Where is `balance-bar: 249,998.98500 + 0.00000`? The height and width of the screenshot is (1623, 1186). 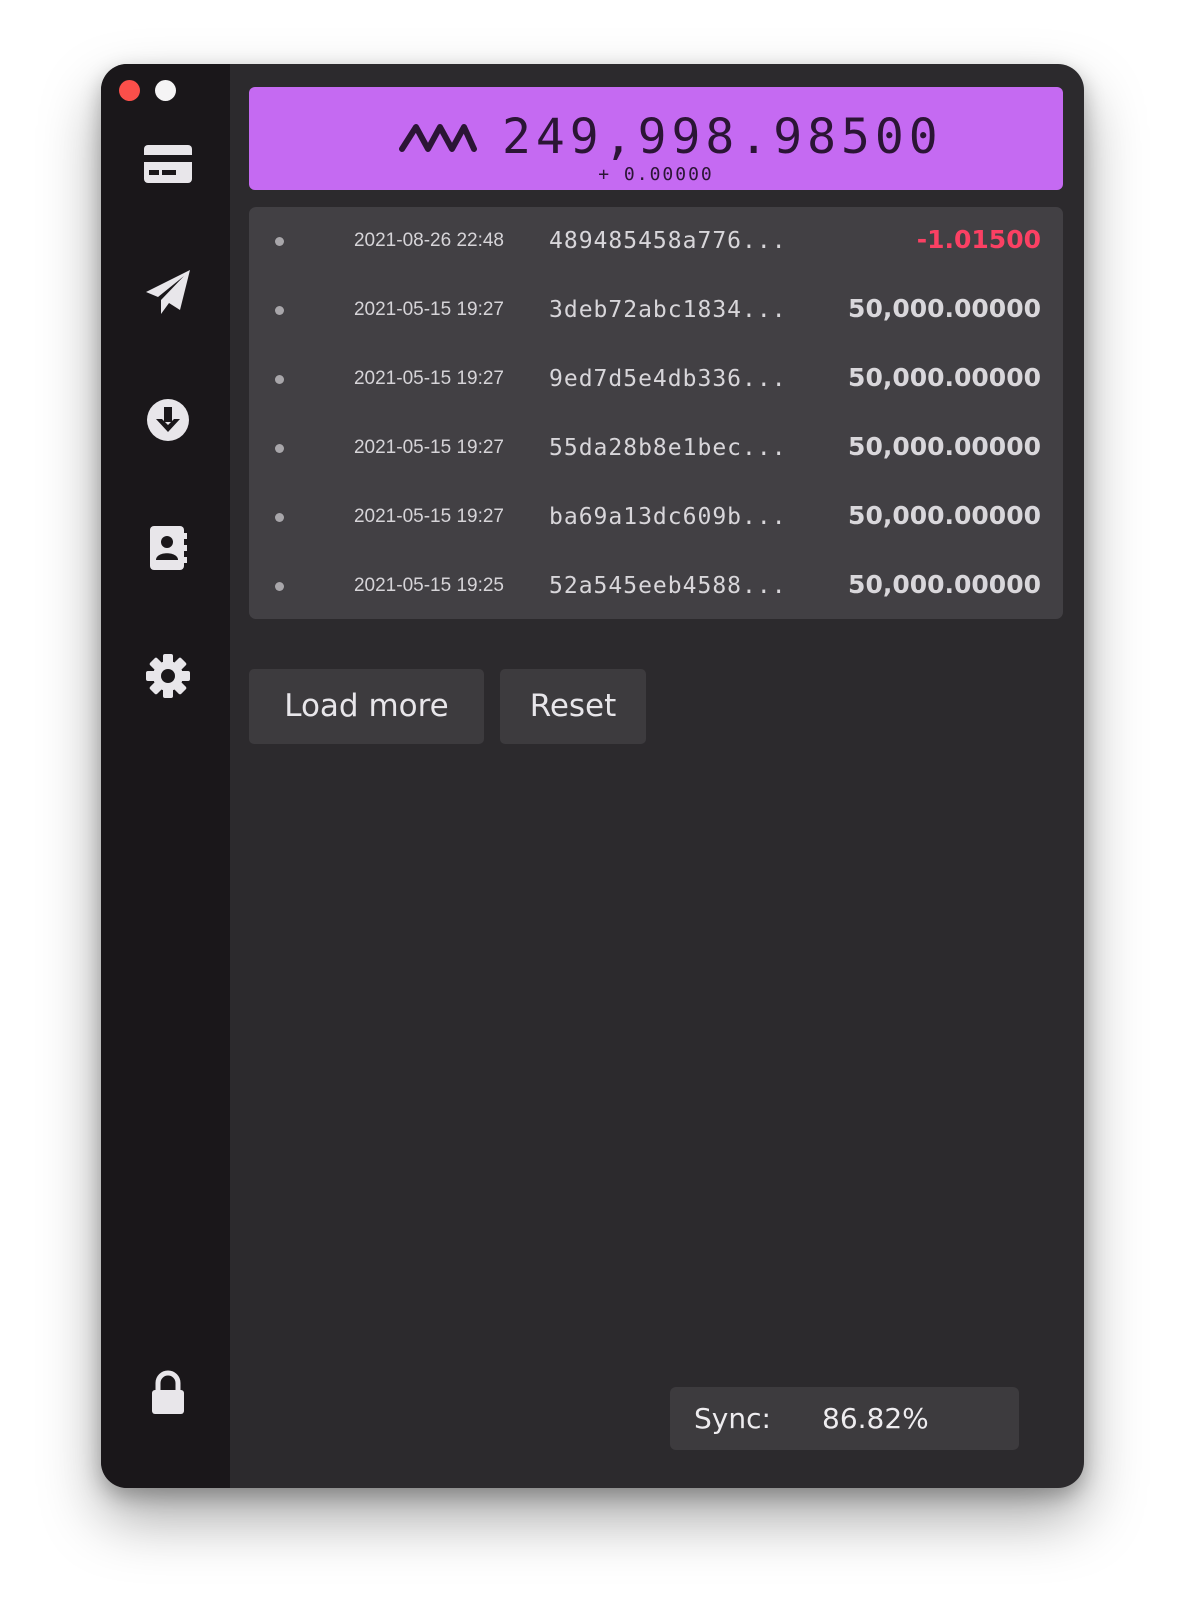
balance-bar: 249,998.98500 + 0.00000 is located at coordinates (656, 138).